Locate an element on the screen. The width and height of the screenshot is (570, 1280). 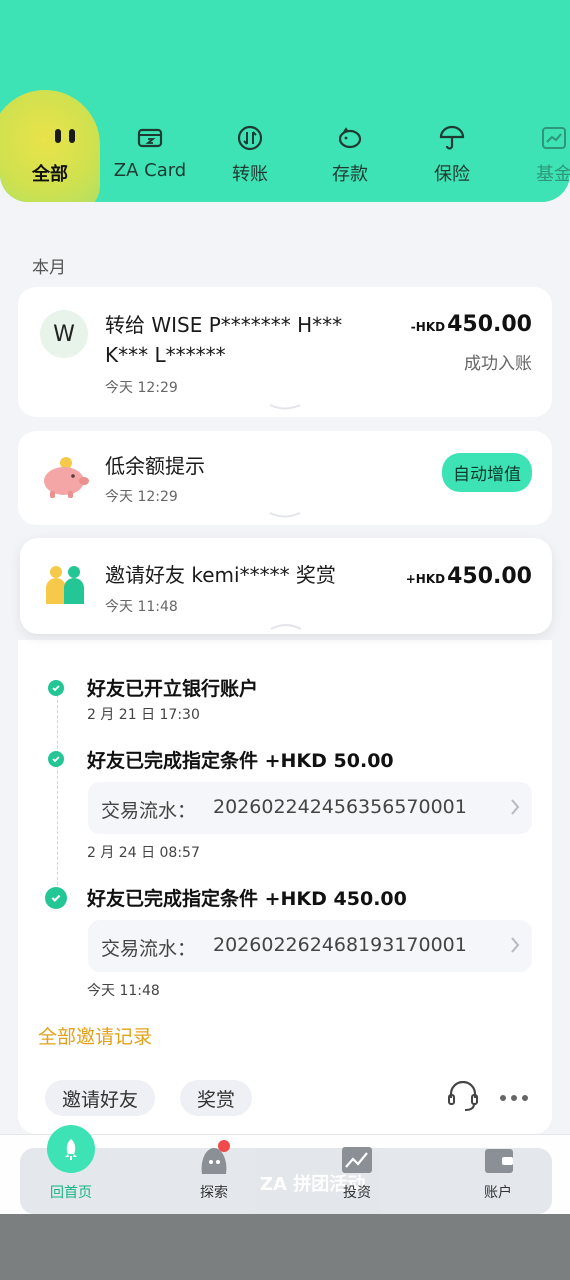
all-invite-records-link: 全部邀请记录 is located at coordinates (95, 1035).